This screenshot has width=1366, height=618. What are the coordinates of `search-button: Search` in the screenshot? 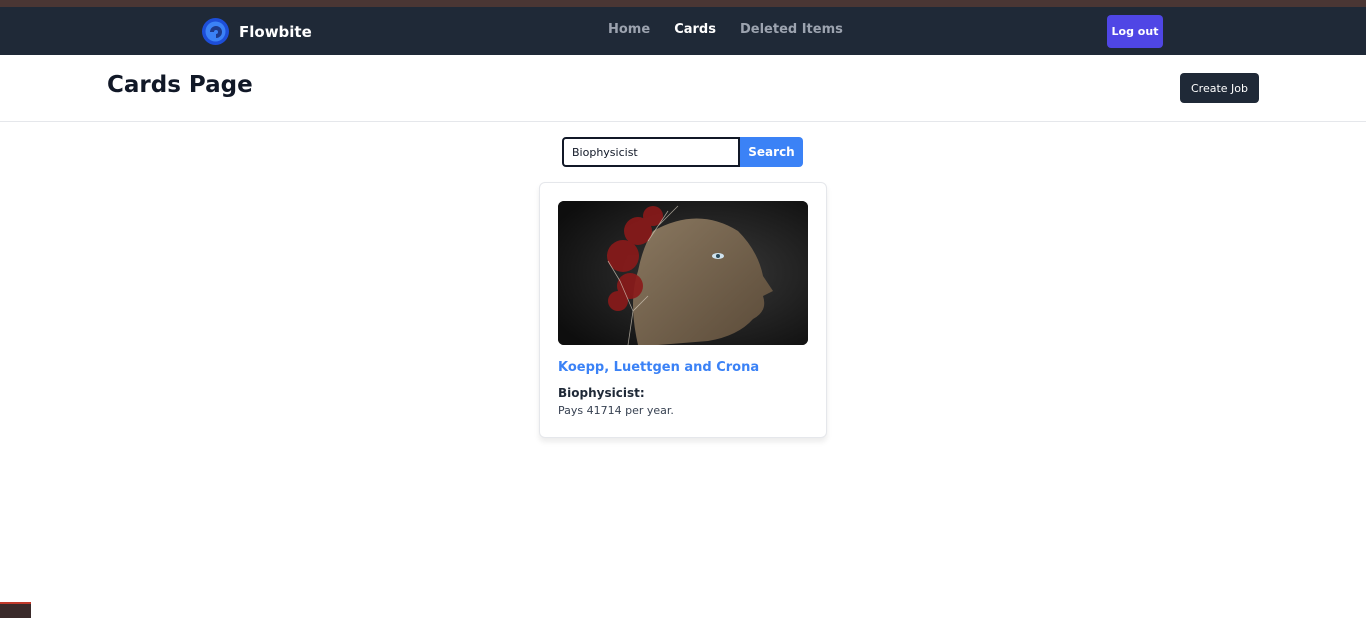 It's located at (771, 152).